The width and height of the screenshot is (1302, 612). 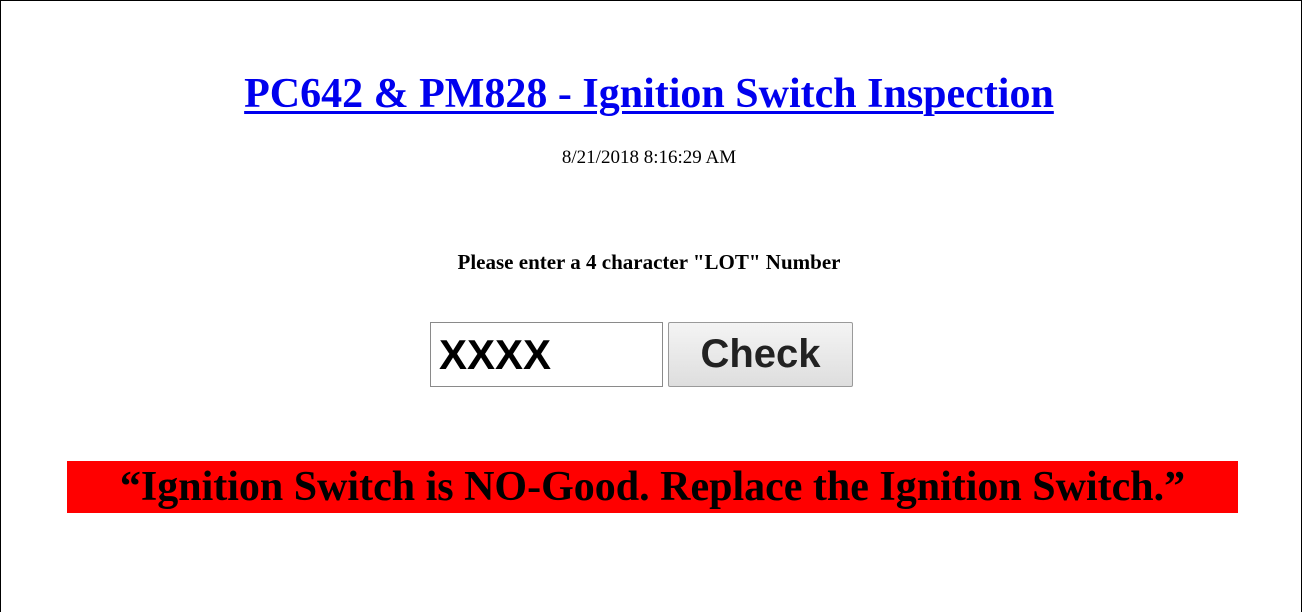 What do you see at coordinates (649, 262) in the screenshot?
I see `lot-prompt-label: Please enter a 4 character "LOT" Number` at bounding box center [649, 262].